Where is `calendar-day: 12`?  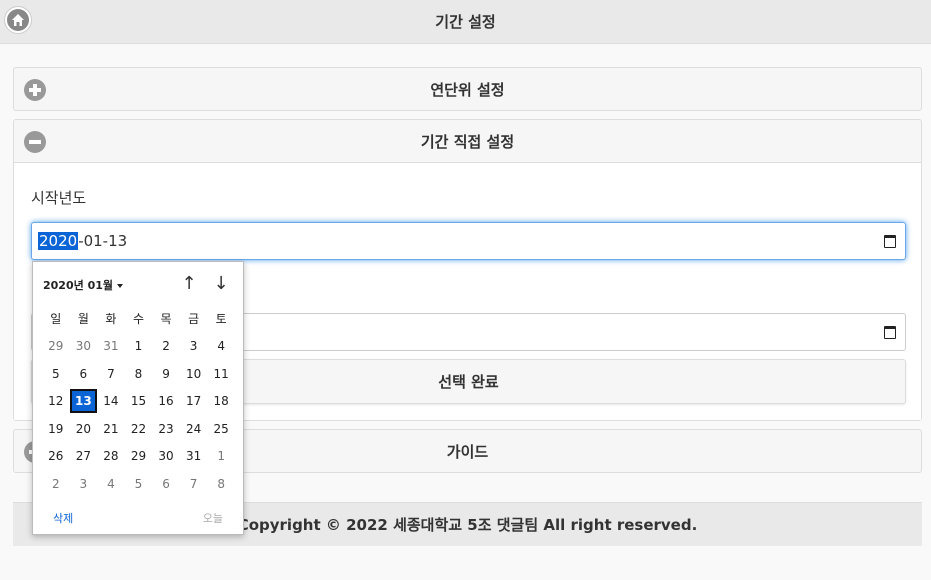
calendar-day: 12 is located at coordinates (56, 401).